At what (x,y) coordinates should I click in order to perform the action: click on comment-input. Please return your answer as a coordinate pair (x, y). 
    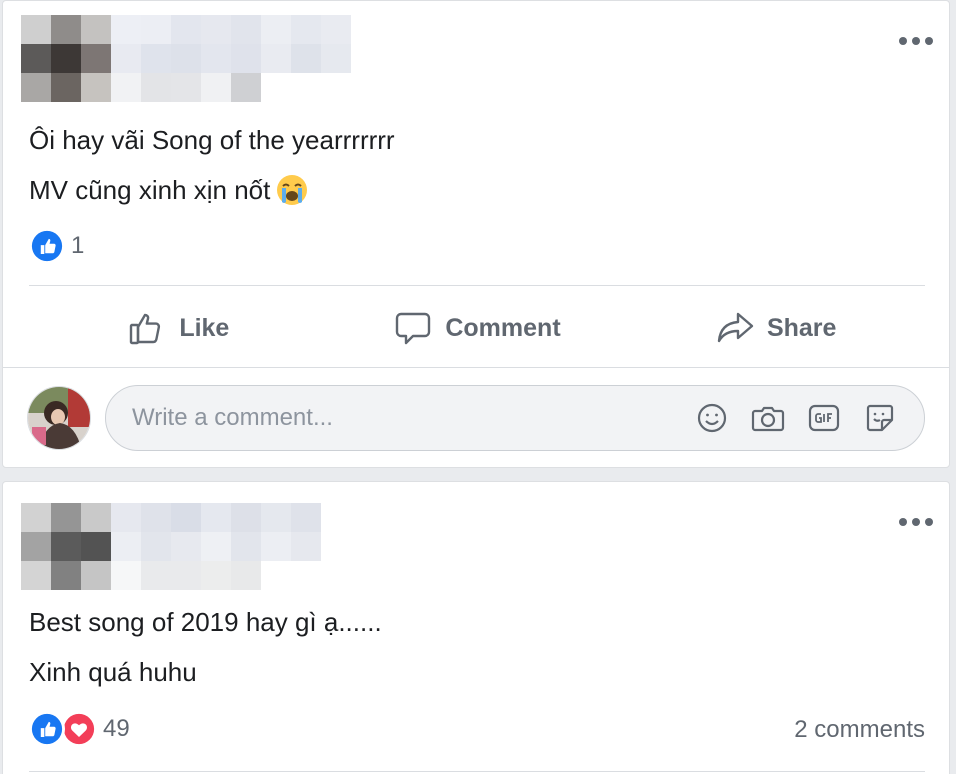
    Looking at the image, I should click on (403, 418).